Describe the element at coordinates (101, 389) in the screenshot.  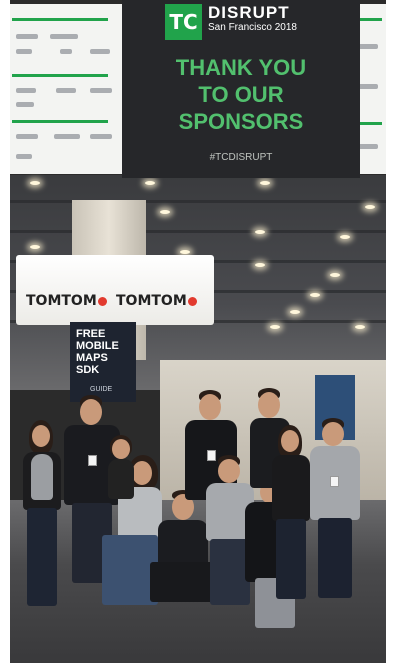
I see `panel-caption: GUIDE` at that location.